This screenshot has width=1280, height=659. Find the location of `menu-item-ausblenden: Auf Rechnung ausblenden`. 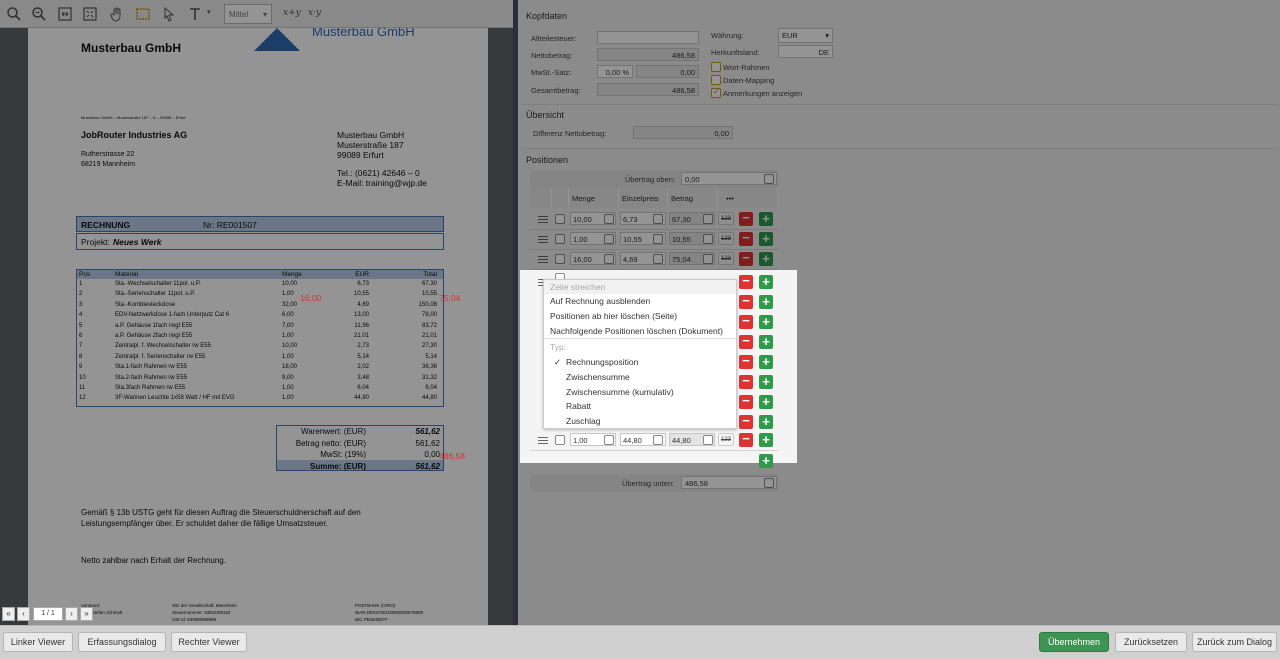

menu-item-ausblenden: Auf Rechnung ausblenden is located at coordinates (600, 301).